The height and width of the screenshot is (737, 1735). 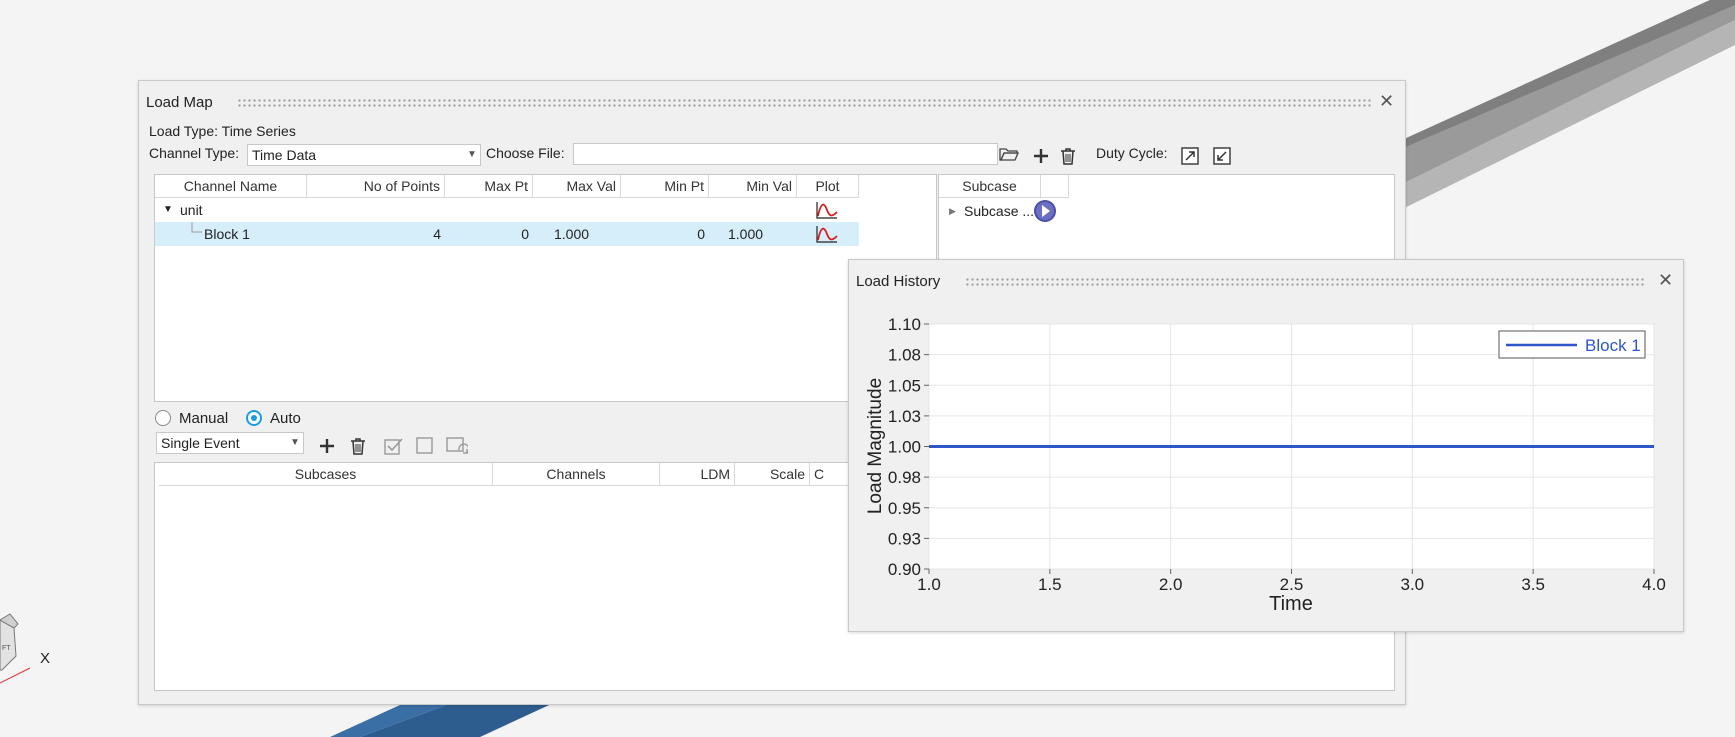 I want to click on column-header-max-val: Max Val, so click(x=577, y=186).